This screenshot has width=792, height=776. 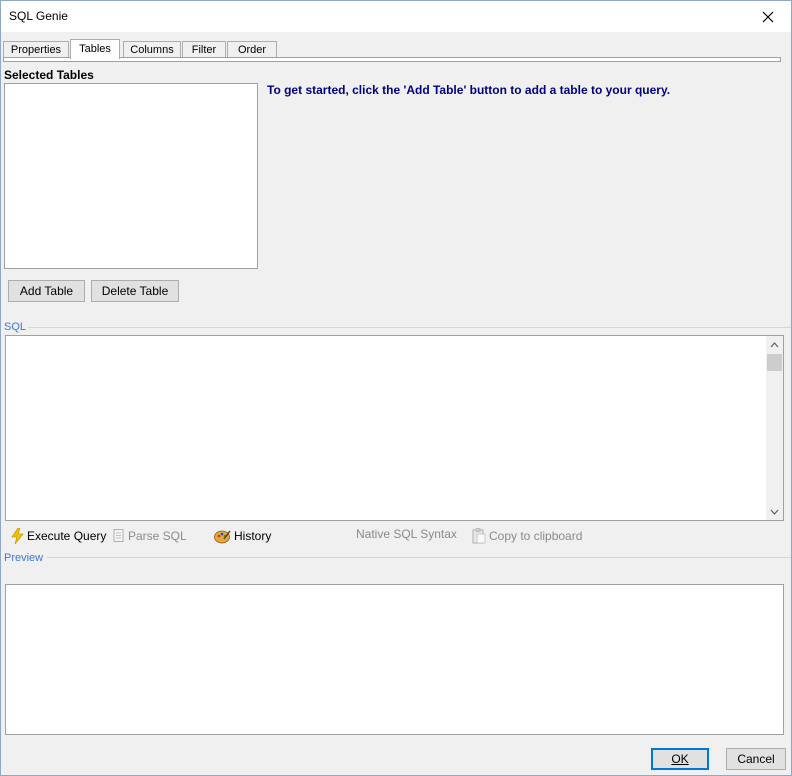 I want to click on chevron-up-icon, so click(x=774, y=344).